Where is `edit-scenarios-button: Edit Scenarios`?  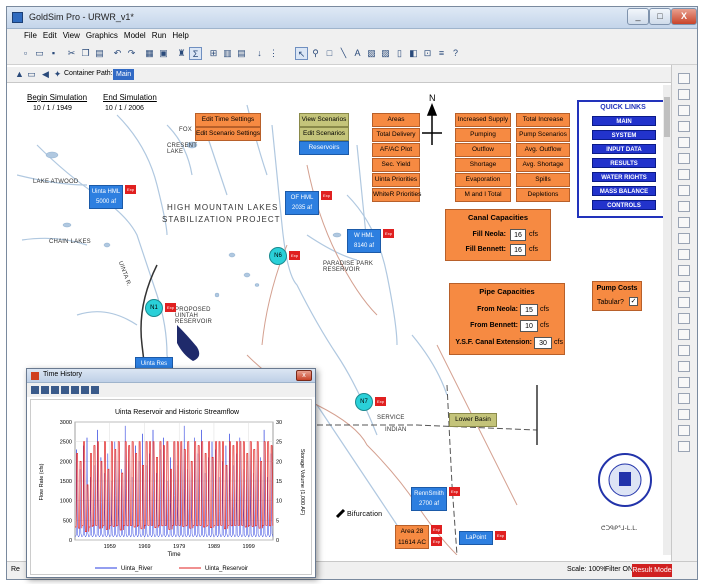
edit-scenarios-button: Edit Scenarios is located at coordinates (324, 134).